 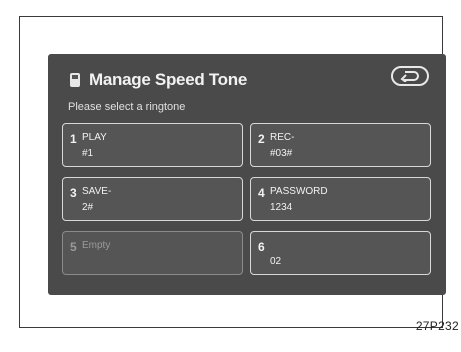 I want to click on slot-code: #1, so click(x=88, y=153).